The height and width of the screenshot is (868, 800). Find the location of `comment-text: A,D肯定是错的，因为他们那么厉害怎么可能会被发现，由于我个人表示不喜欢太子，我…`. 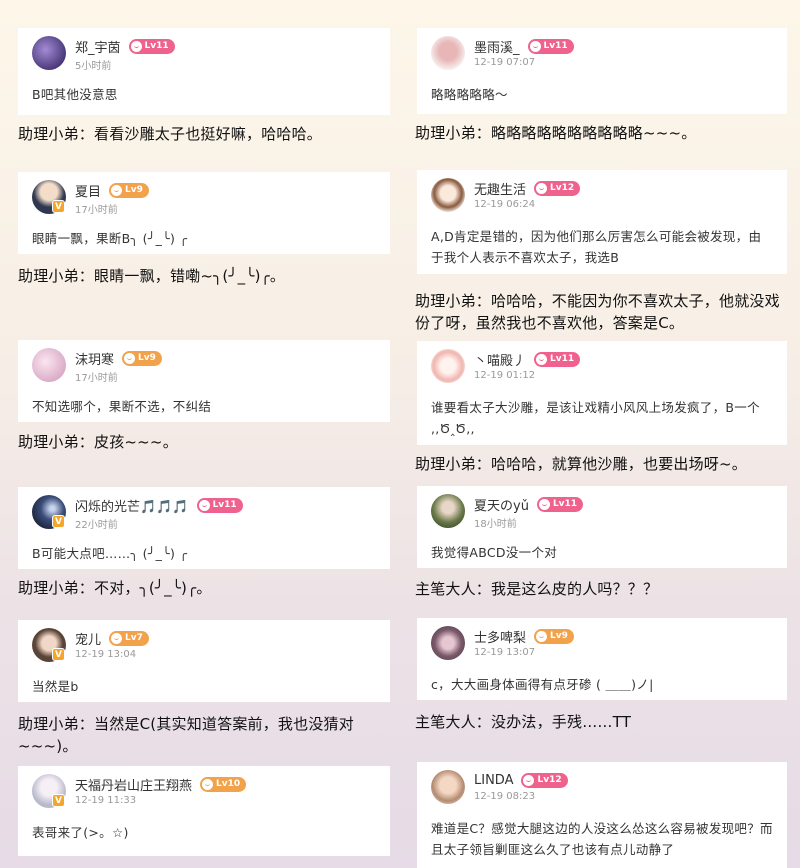

comment-text: A,D肯定是错的，因为他们那么厉害怎么可能会被发现，由于我个人表示不喜欢太子，我… is located at coordinates (596, 247).